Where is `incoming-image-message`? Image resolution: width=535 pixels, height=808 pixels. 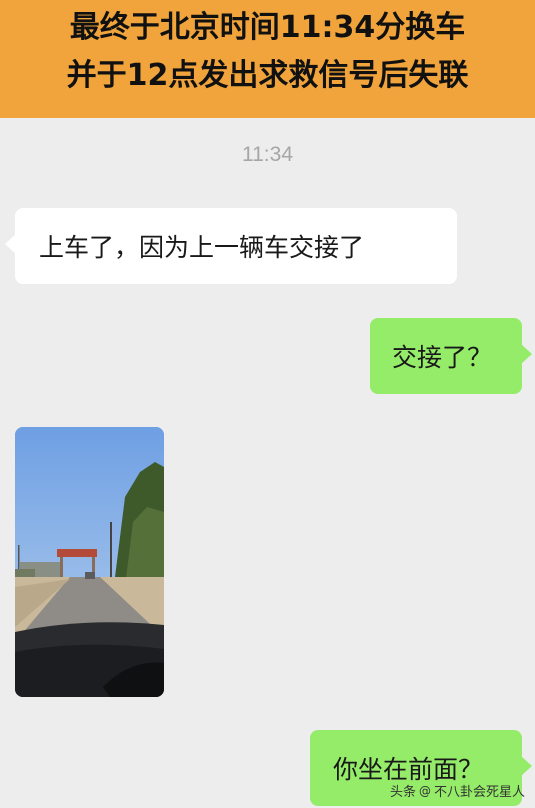 incoming-image-message is located at coordinates (89, 562).